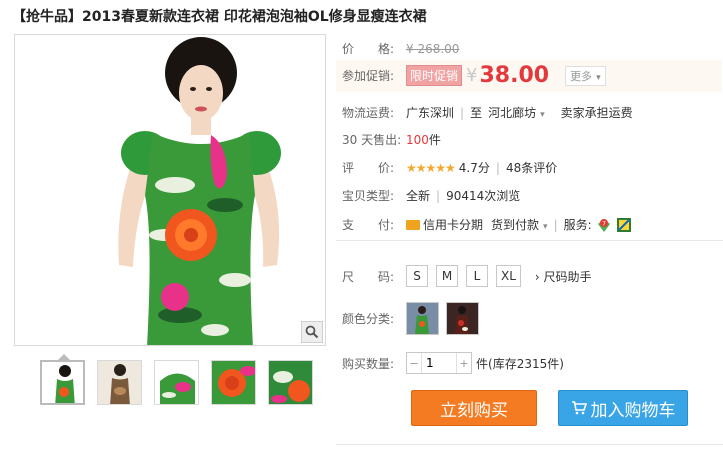 The height and width of the screenshot is (455, 723). I want to click on size-option-s: S, so click(417, 276).